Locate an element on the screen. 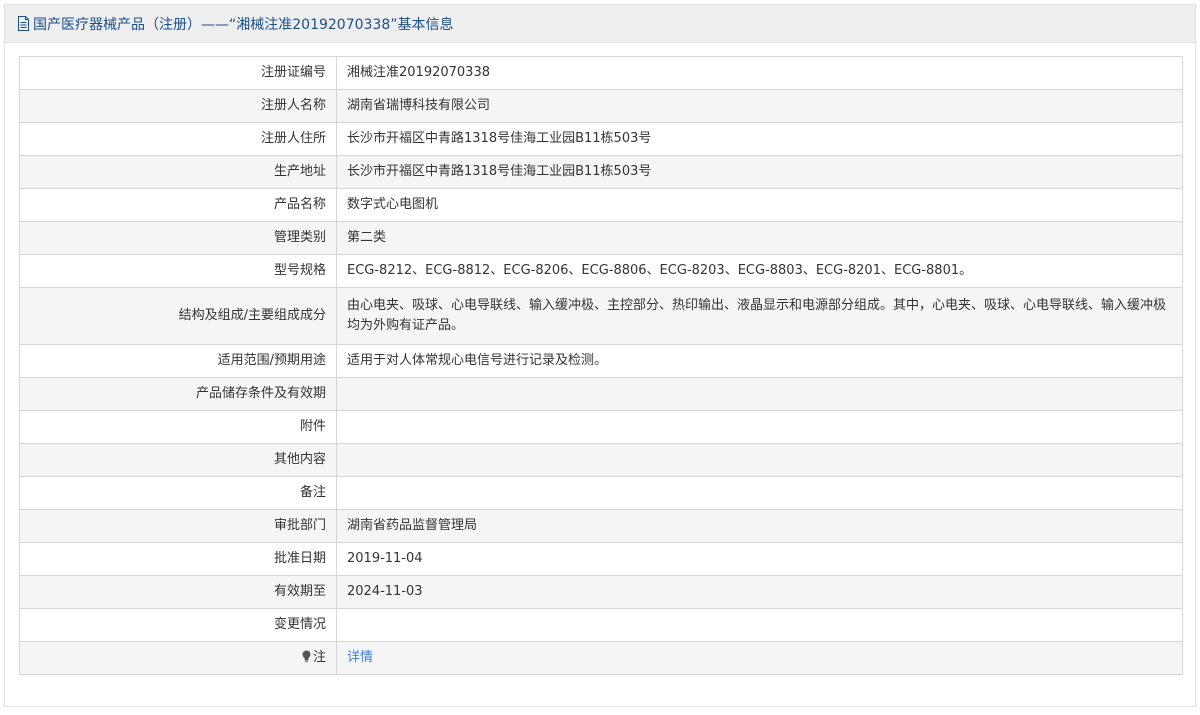 The width and height of the screenshot is (1200, 715). row-value: 湖南省瑞博科技有限公司 is located at coordinates (759, 106).